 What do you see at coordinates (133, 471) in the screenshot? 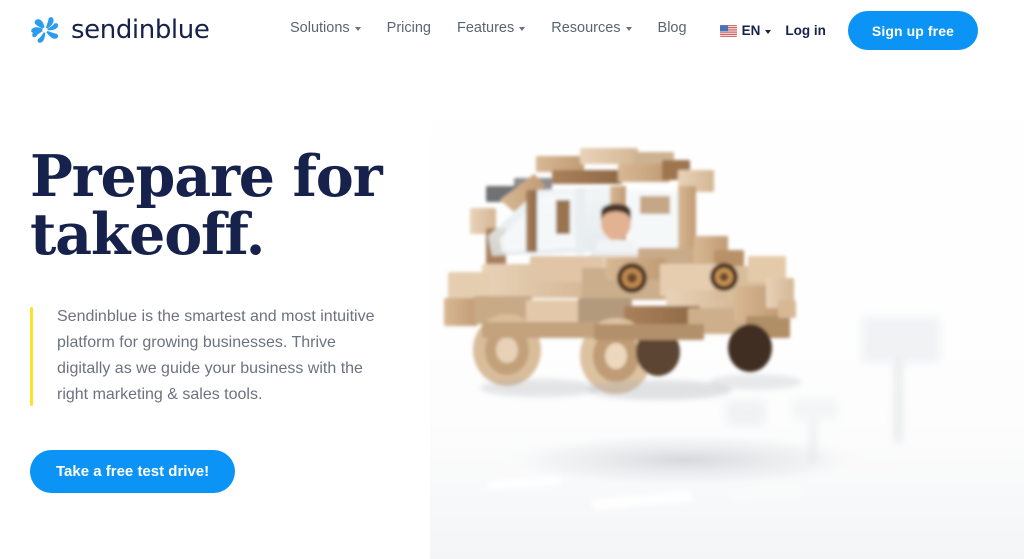
I see `test-drive-cta-button: Take a free test drive!` at bounding box center [133, 471].